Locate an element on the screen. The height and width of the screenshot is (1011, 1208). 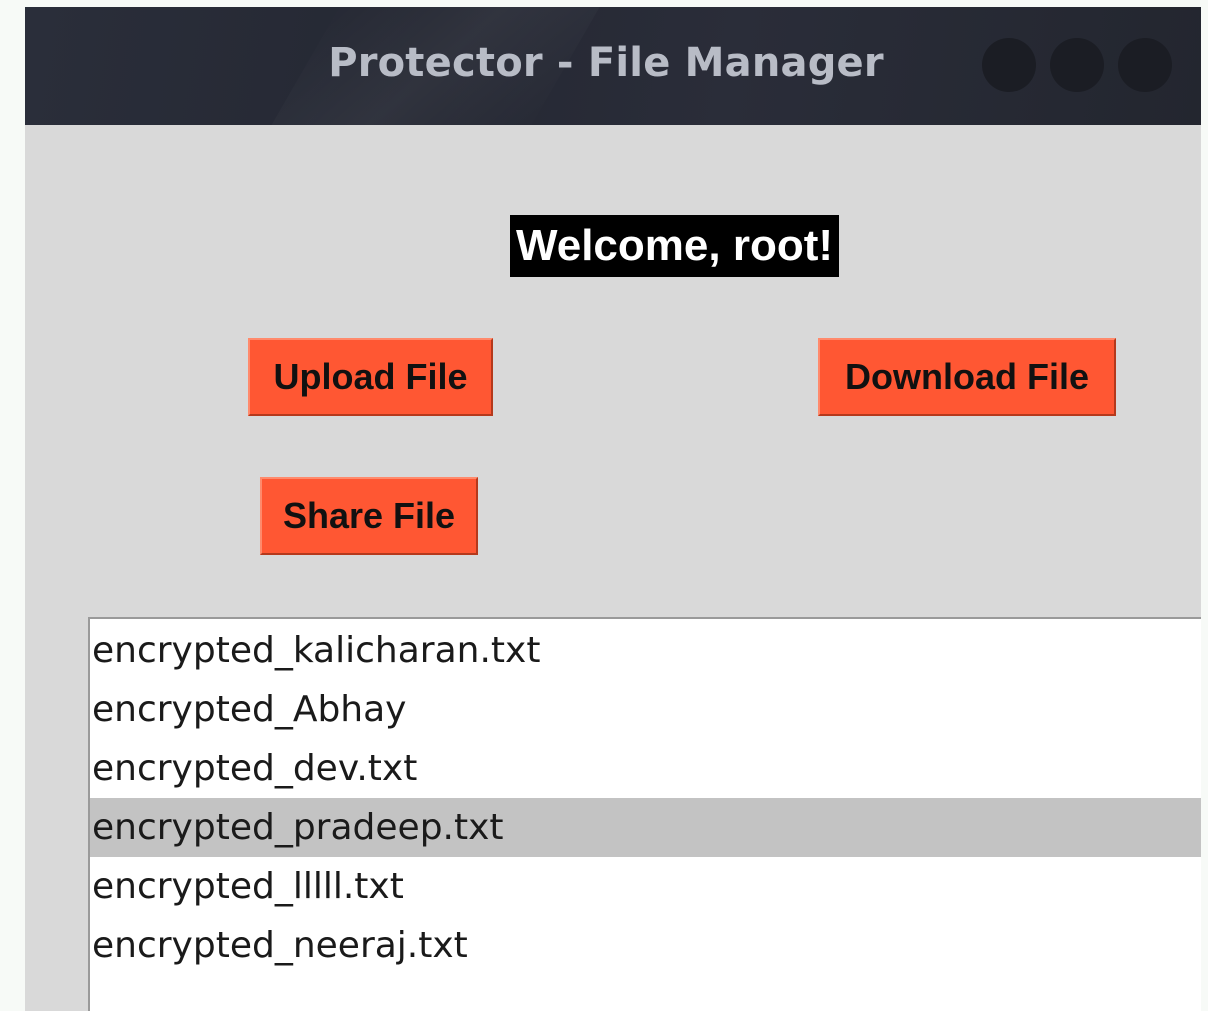
file-list-item-selected: encrypted_pradeep.txt is located at coordinates (645, 827).